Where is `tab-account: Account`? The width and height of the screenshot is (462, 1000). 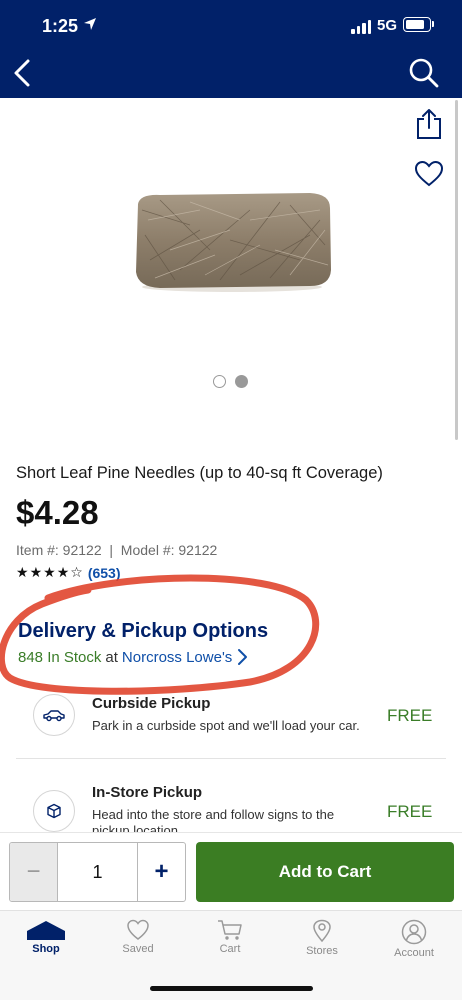 tab-account: Account is located at coordinates (414, 939).